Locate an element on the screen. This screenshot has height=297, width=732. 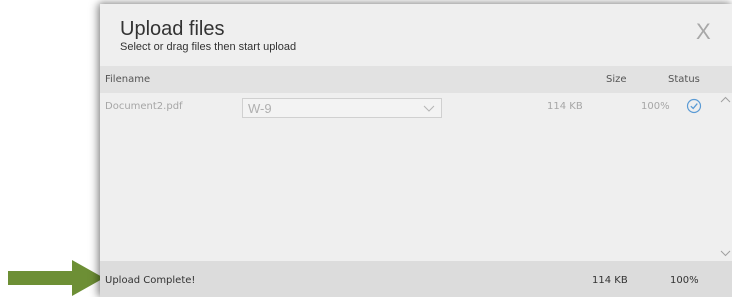
check-circle-icon is located at coordinates (694, 106).